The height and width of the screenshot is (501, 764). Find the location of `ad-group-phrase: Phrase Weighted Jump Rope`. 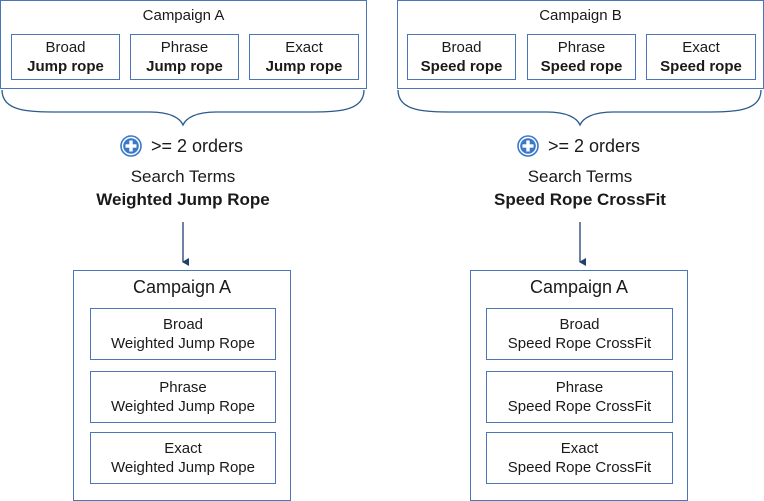

ad-group-phrase: Phrase Weighted Jump Rope is located at coordinates (183, 397).